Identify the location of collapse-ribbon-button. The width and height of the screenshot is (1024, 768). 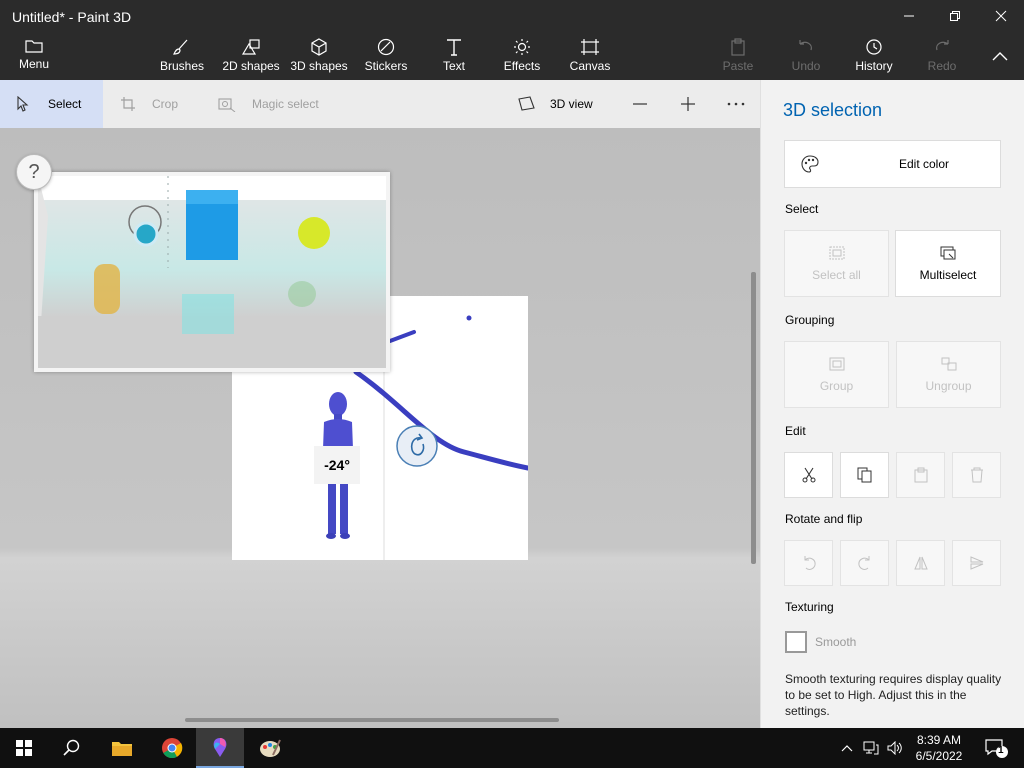
(1000, 56).